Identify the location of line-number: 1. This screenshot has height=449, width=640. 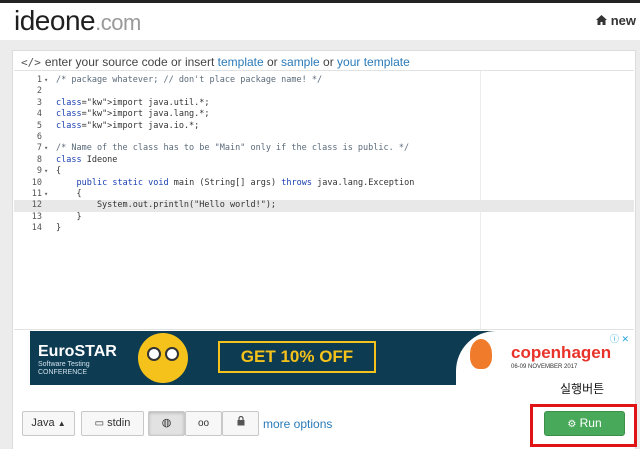
(39, 80).